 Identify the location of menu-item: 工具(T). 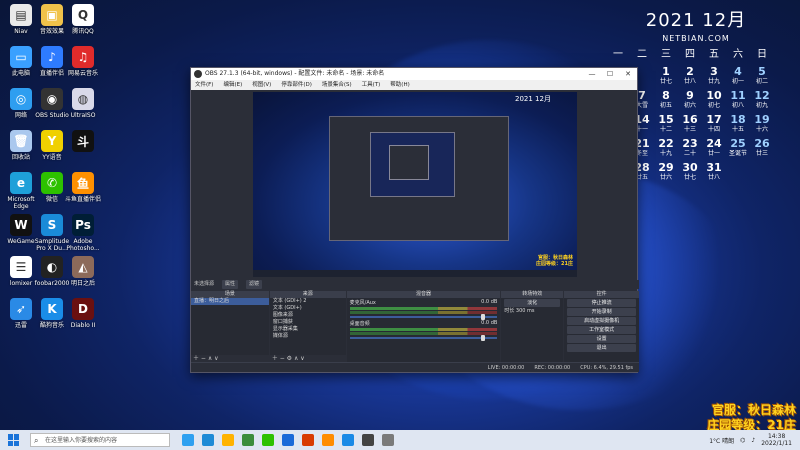
(371, 85).